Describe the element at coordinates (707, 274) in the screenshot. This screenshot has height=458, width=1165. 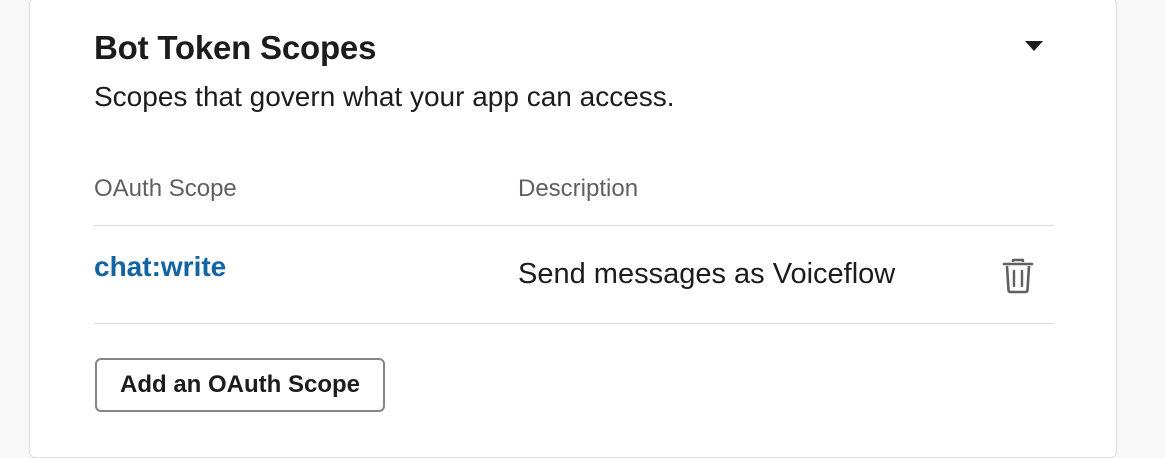
I see `scope-description: Send messages as Voiceflow` at that location.